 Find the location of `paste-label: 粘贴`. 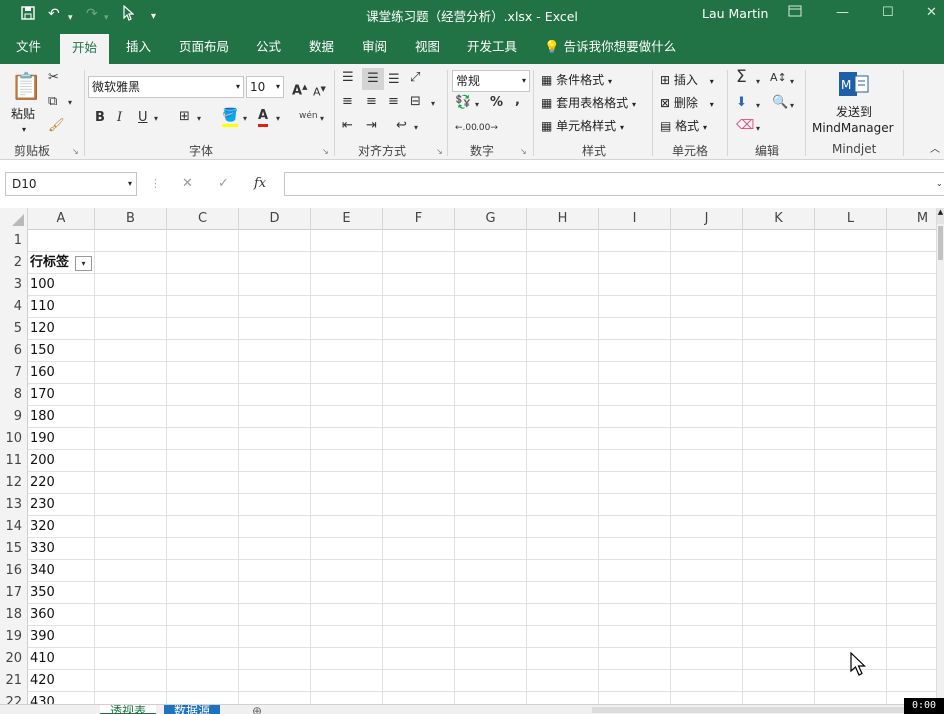

paste-label: 粘贴 is located at coordinates (23, 114).